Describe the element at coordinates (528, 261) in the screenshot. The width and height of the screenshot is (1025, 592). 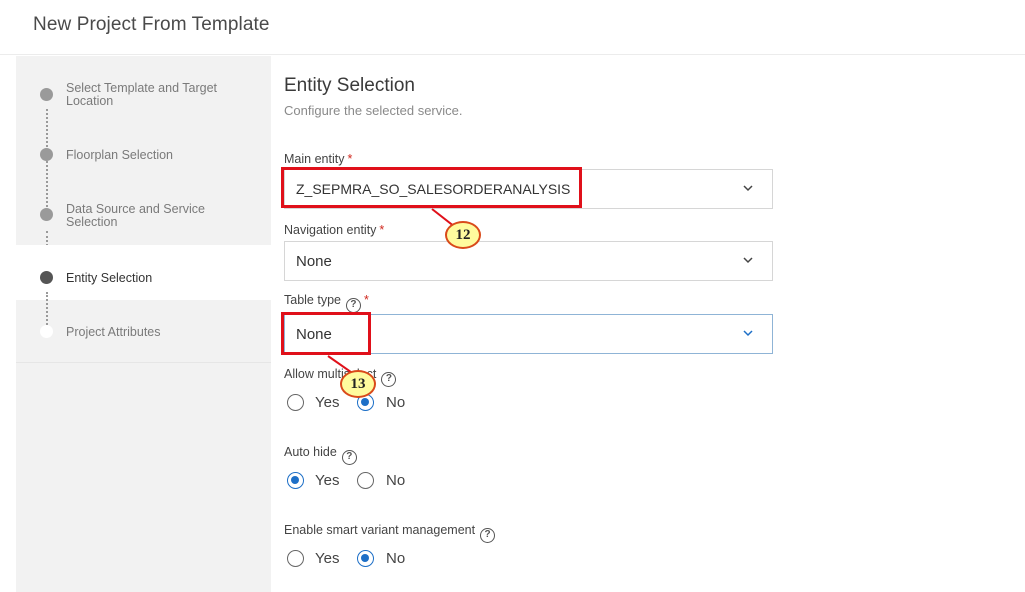
I see `navigation-entity-select: None` at that location.